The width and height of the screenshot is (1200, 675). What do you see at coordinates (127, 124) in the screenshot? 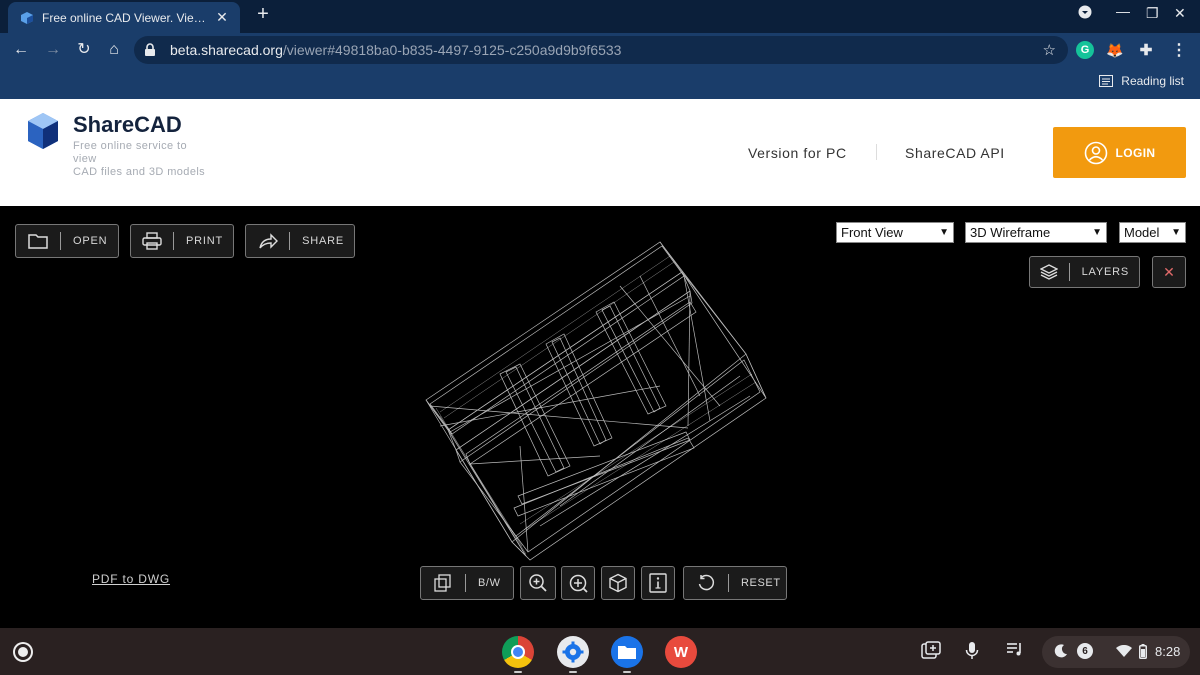
I see `brand-name: ShareCAD` at bounding box center [127, 124].